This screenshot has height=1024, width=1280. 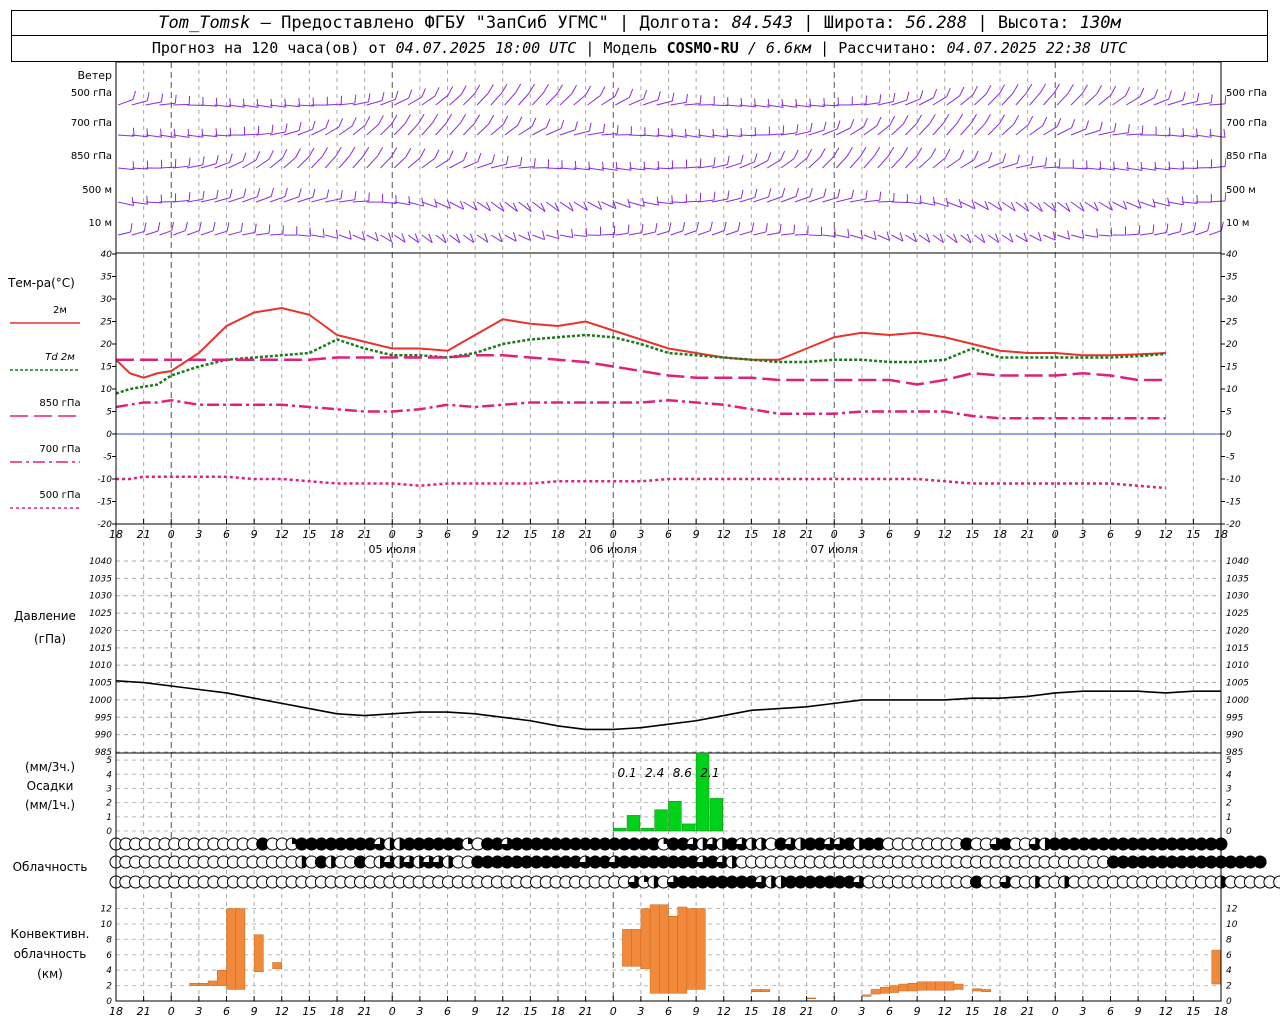 What do you see at coordinates (97, 190) in the screenshot?
I see `wind-level-label: 500 м` at bounding box center [97, 190].